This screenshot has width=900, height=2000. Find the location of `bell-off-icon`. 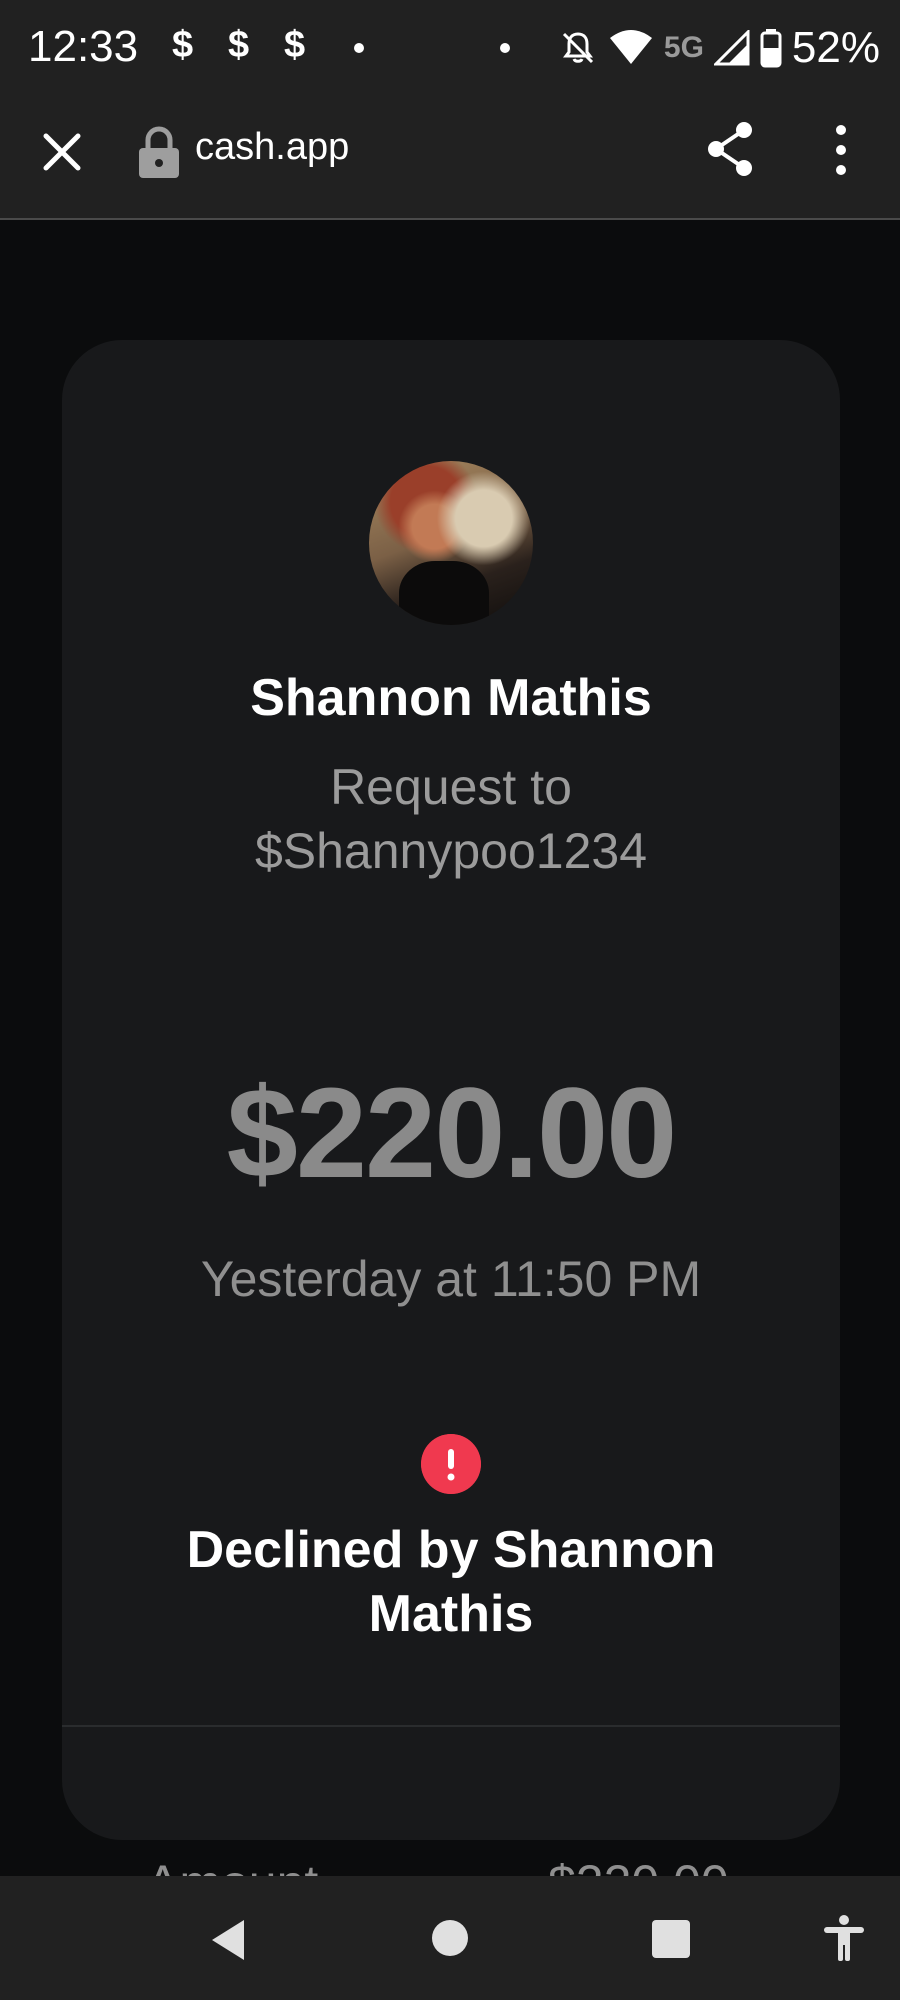

bell-off-icon is located at coordinates (577, 48).